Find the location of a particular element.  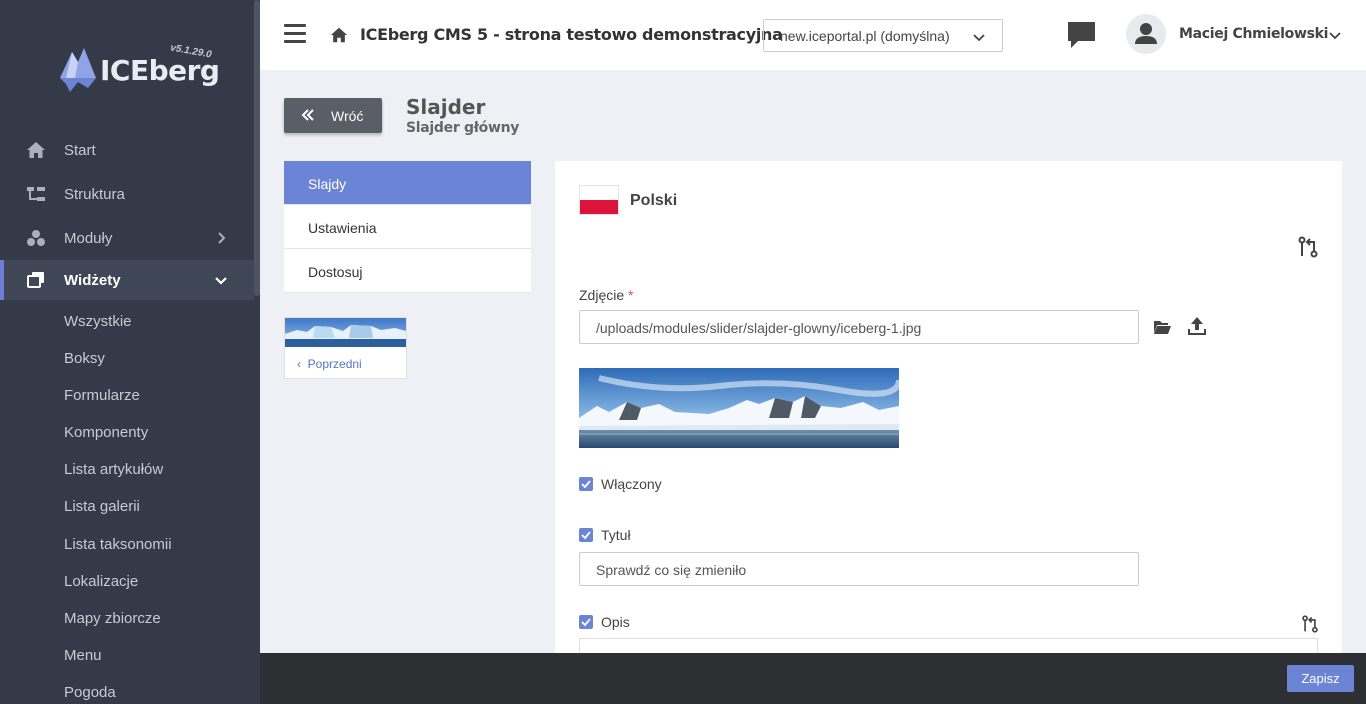

previous-link: ‹ Poprzedni is located at coordinates (329, 364).